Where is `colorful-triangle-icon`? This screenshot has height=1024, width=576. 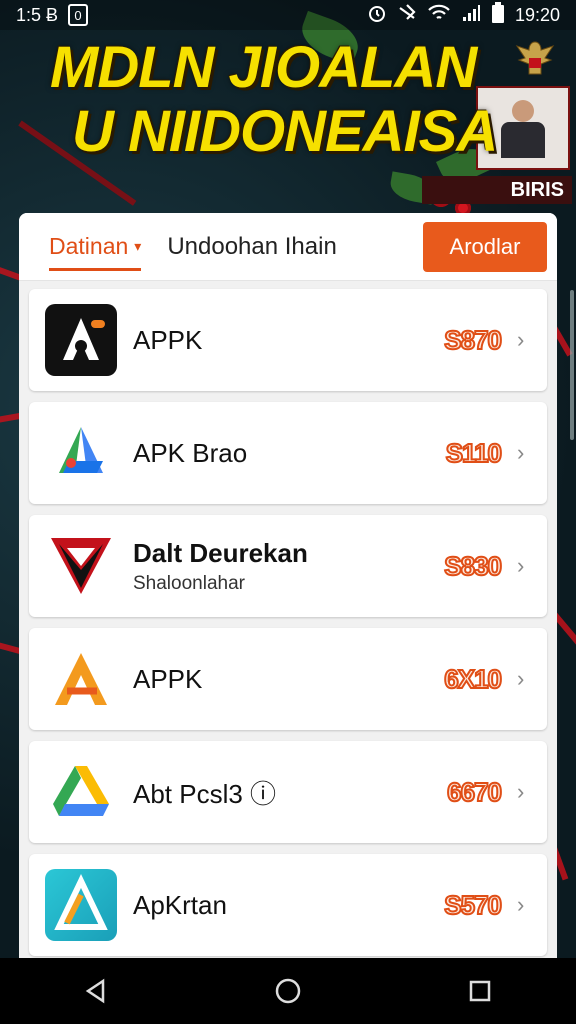
colorful-triangle-icon is located at coordinates (81, 453).